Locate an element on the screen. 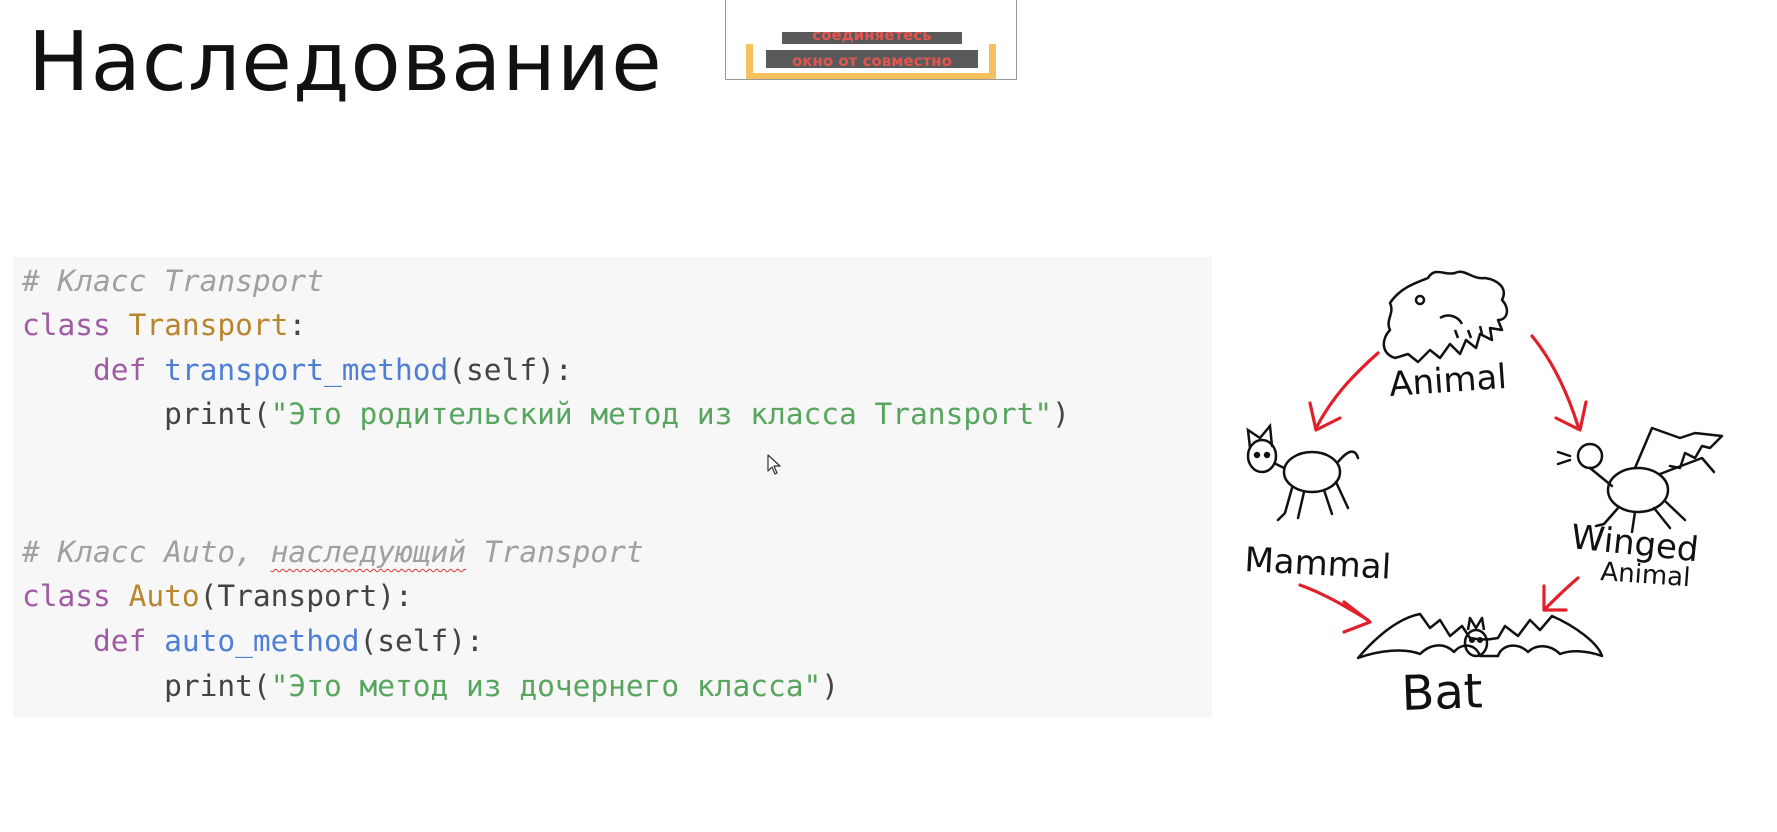  overlay-text-line-1: соединяетесь is located at coordinates (872, 38).